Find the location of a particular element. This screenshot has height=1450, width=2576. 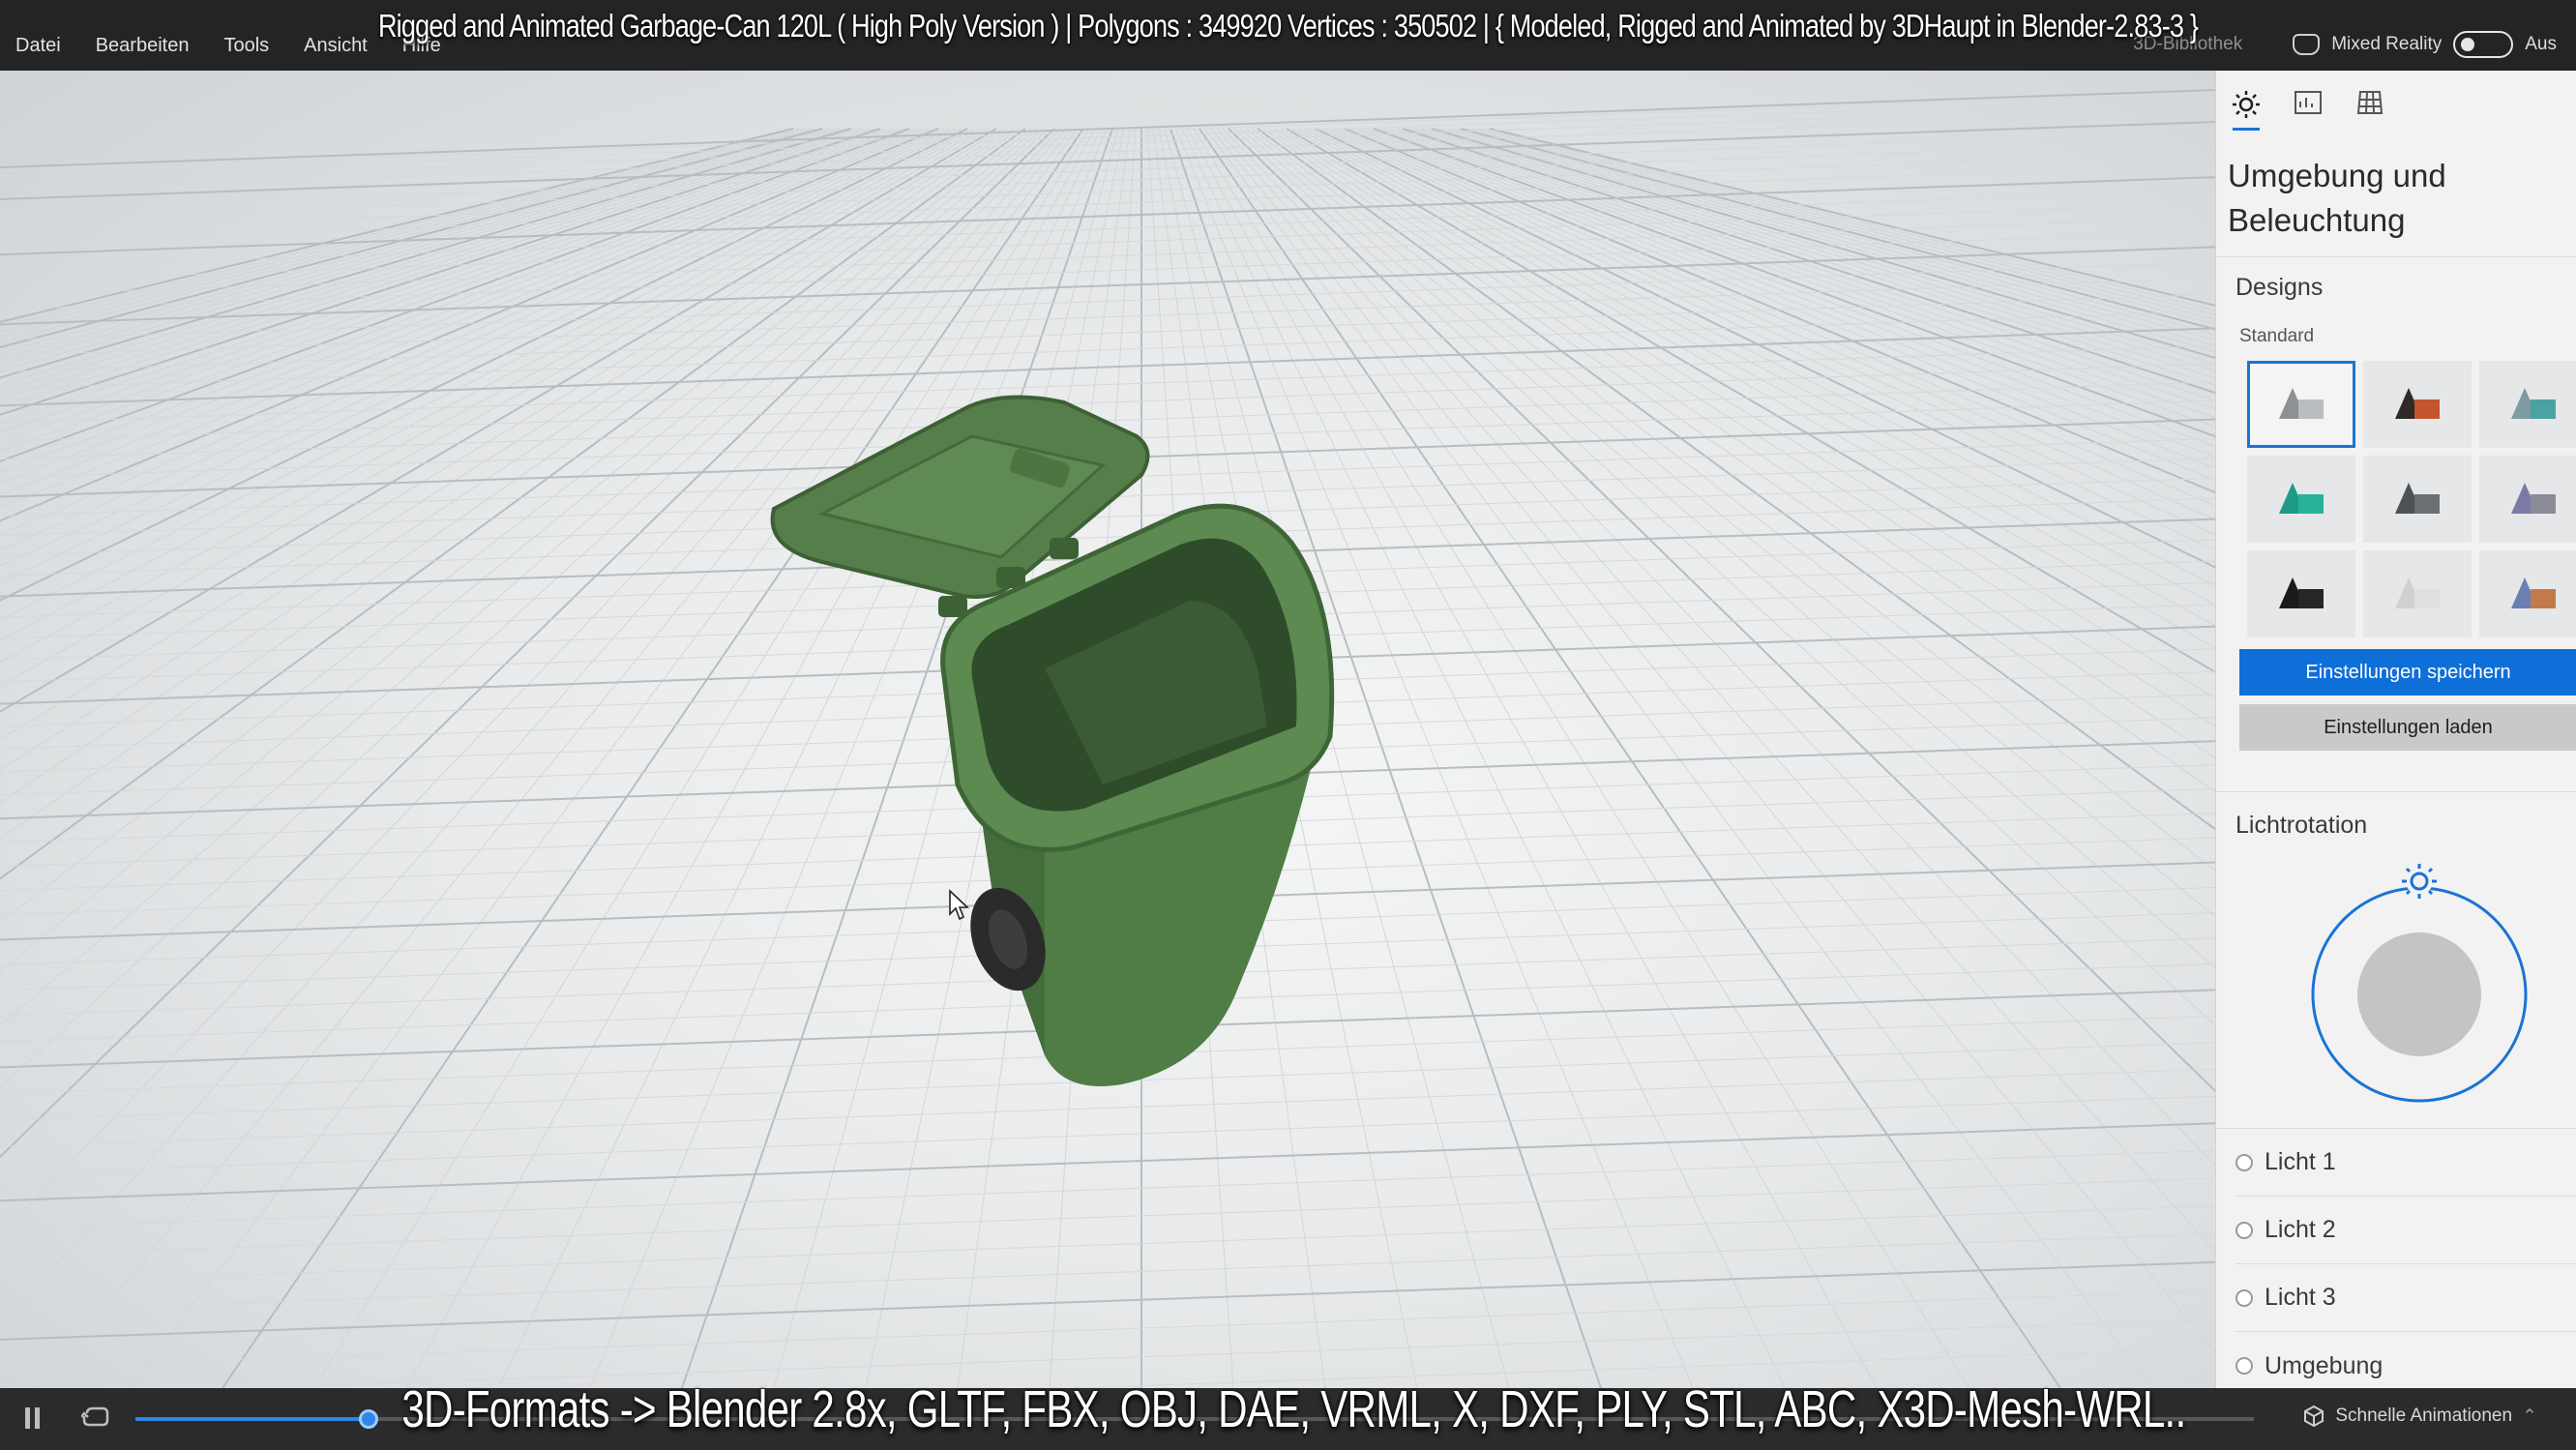

pause-icon is located at coordinates (33, 1418).